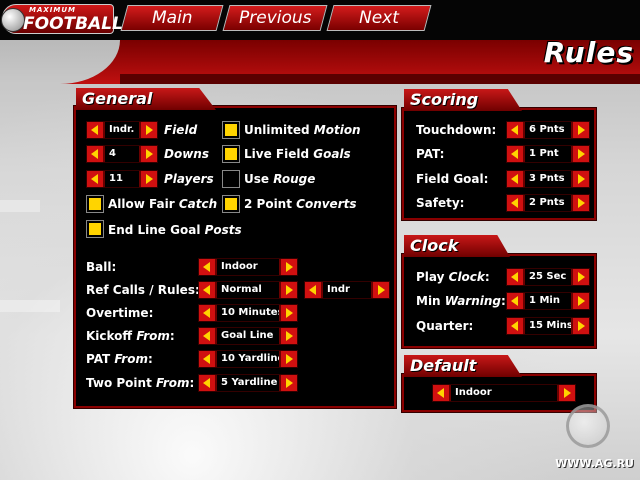 The image size is (640, 480). I want to click on safety-value: 2 Pnts, so click(548, 203).